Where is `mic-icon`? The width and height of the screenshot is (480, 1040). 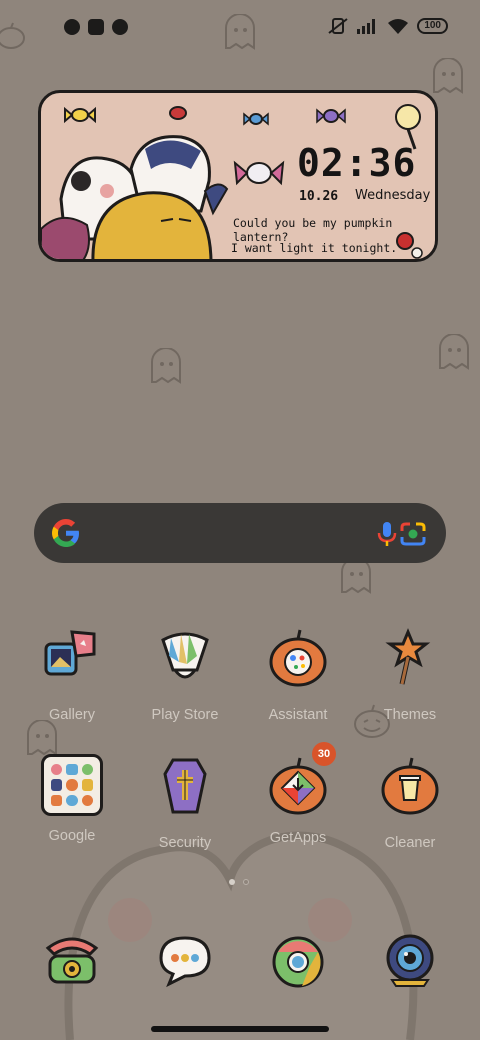
mic-icon is located at coordinates (387, 534).